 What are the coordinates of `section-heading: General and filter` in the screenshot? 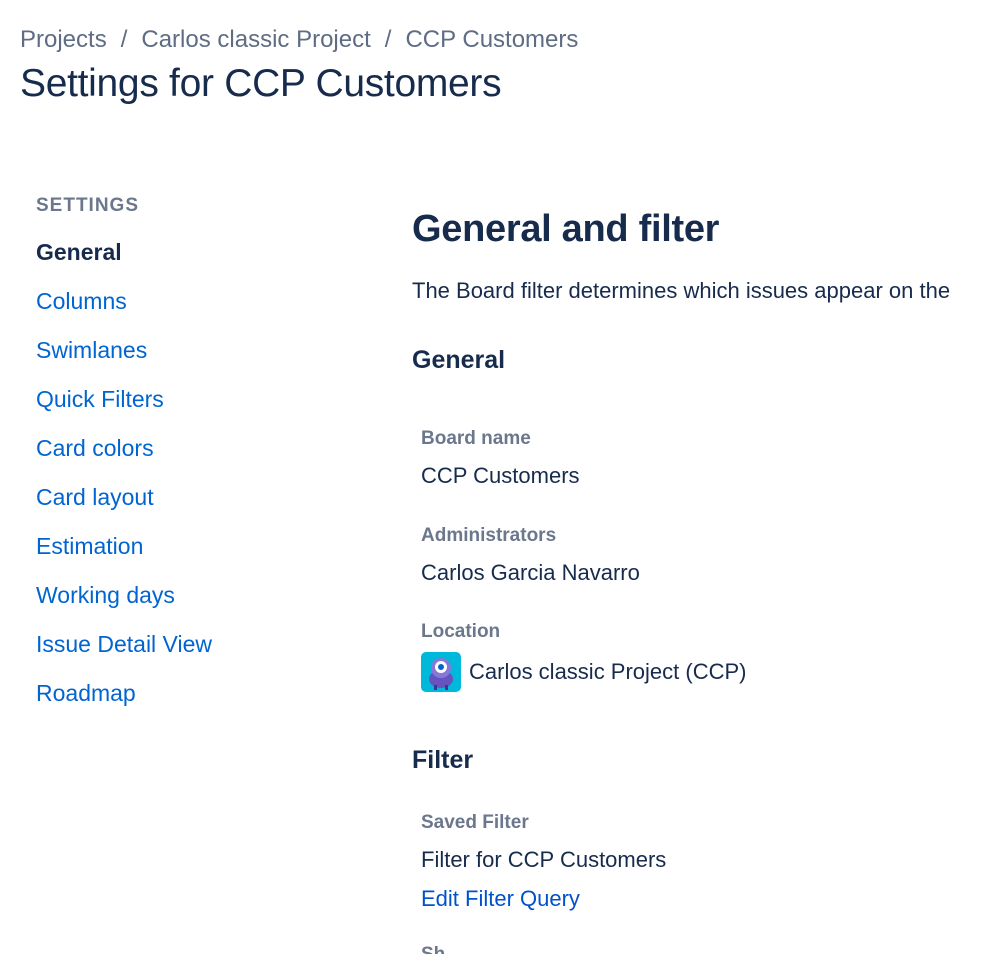 It's located at (566, 229).